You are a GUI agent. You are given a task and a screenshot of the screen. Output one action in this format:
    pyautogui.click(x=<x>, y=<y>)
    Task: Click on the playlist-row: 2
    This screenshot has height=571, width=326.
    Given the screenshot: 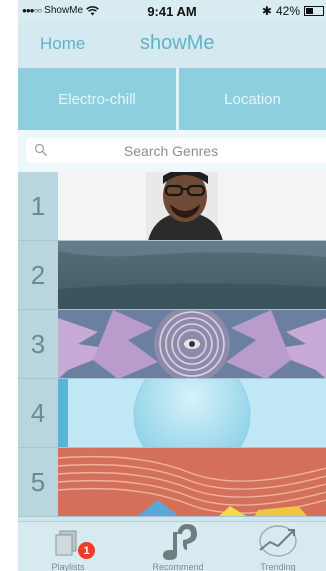 What is the action you would take?
    pyautogui.click(x=172, y=275)
    